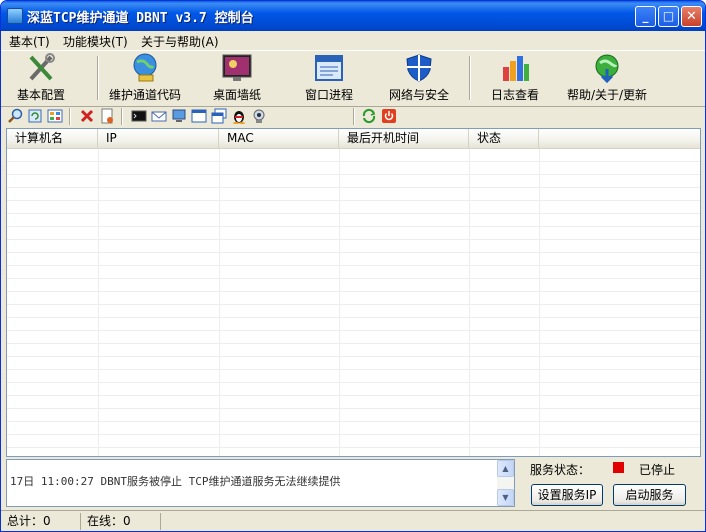 Image resolution: width=706 pixels, height=532 pixels. Describe the element at coordinates (179, 116) in the screenshot. I see `computer-icon` at that location.